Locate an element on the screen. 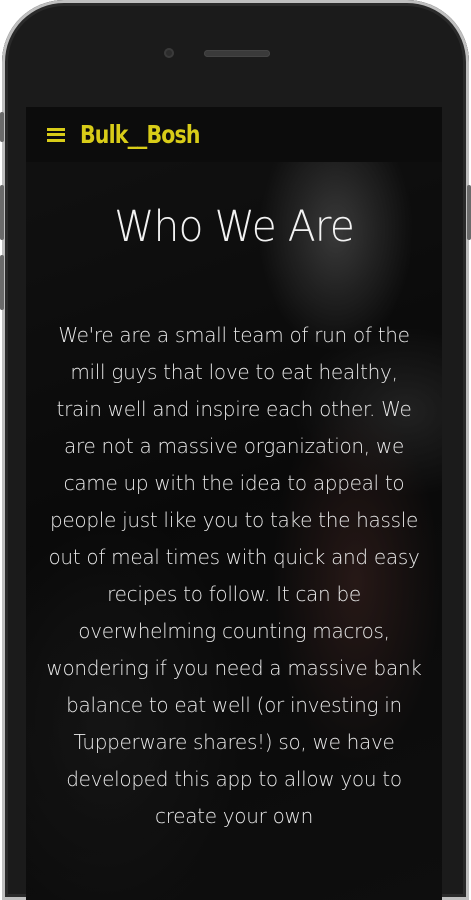 Image resolution: width=471 pixels, height=900 pixels. earpiece-speaker is located at coordinates (237, 53).